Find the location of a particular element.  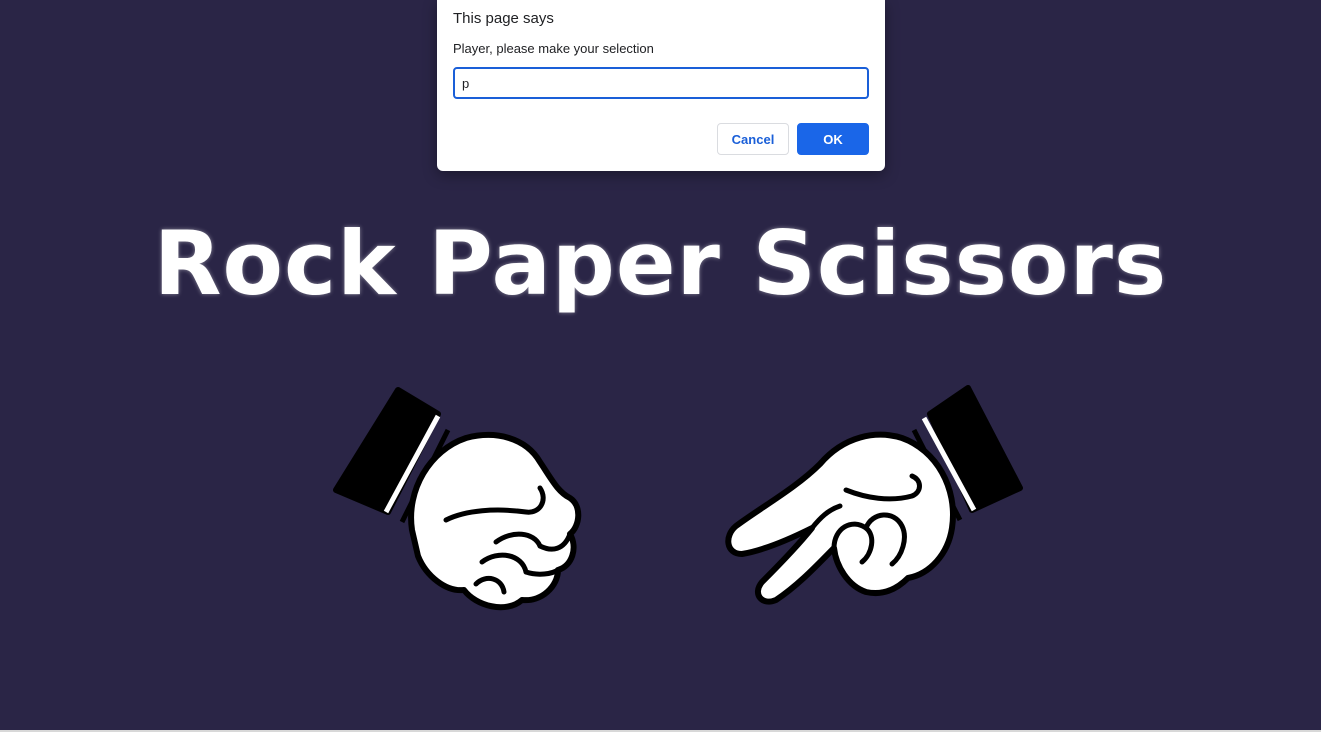

game-title: Rock Paper Scissors is located at coordinates (660, 263).